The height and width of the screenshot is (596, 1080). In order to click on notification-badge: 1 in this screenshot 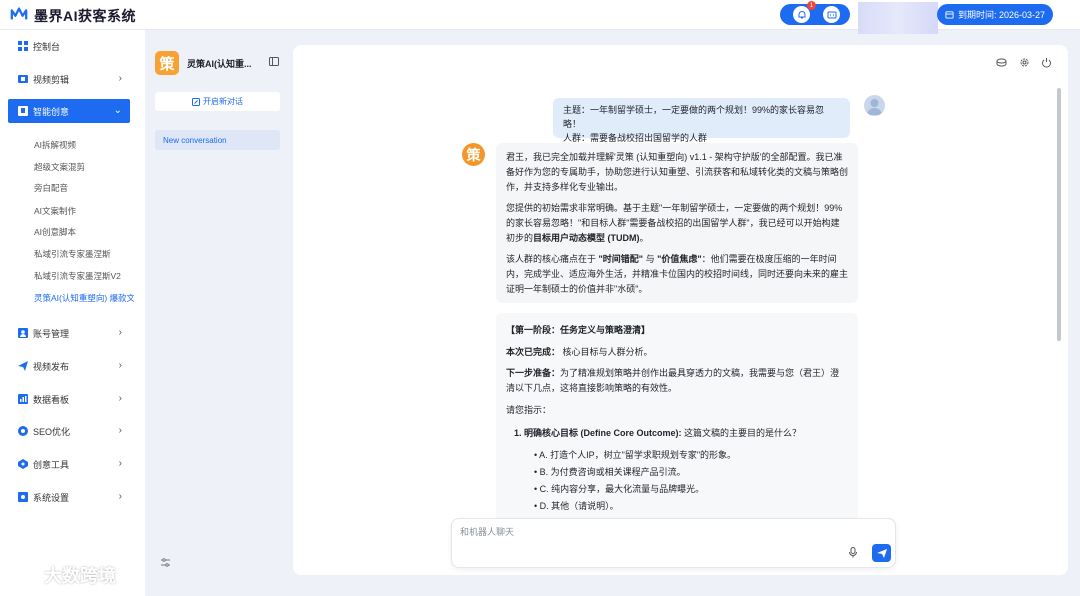, I will do `click(811, 5)`.